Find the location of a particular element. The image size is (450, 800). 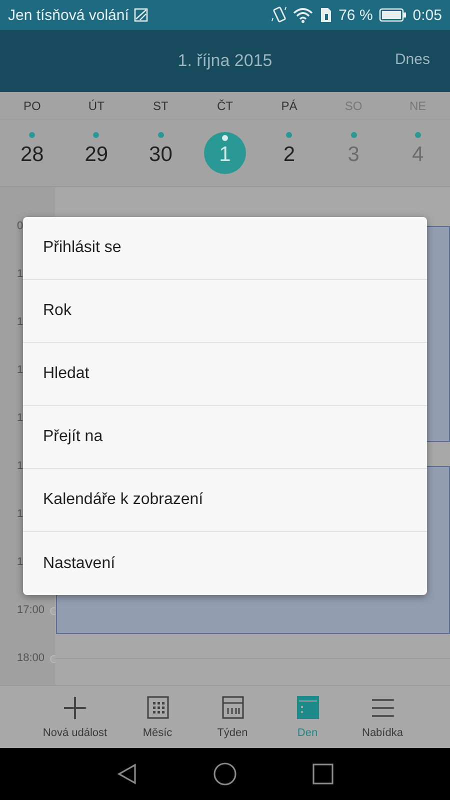

nav-tab: Týden is located at coordinates (232, 717).